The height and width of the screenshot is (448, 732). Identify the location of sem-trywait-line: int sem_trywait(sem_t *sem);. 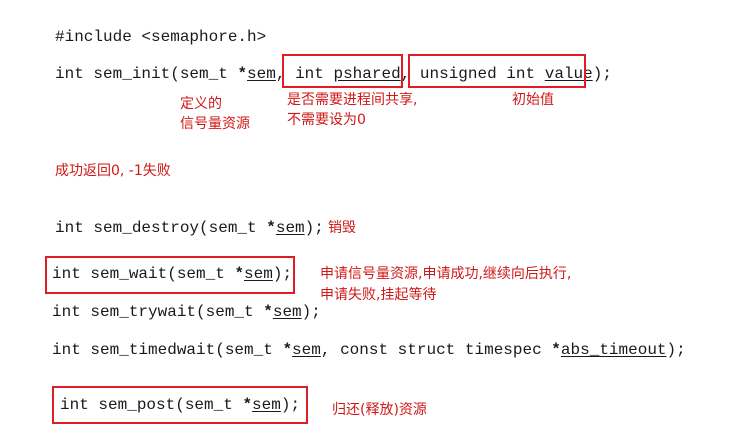
(186, 312).